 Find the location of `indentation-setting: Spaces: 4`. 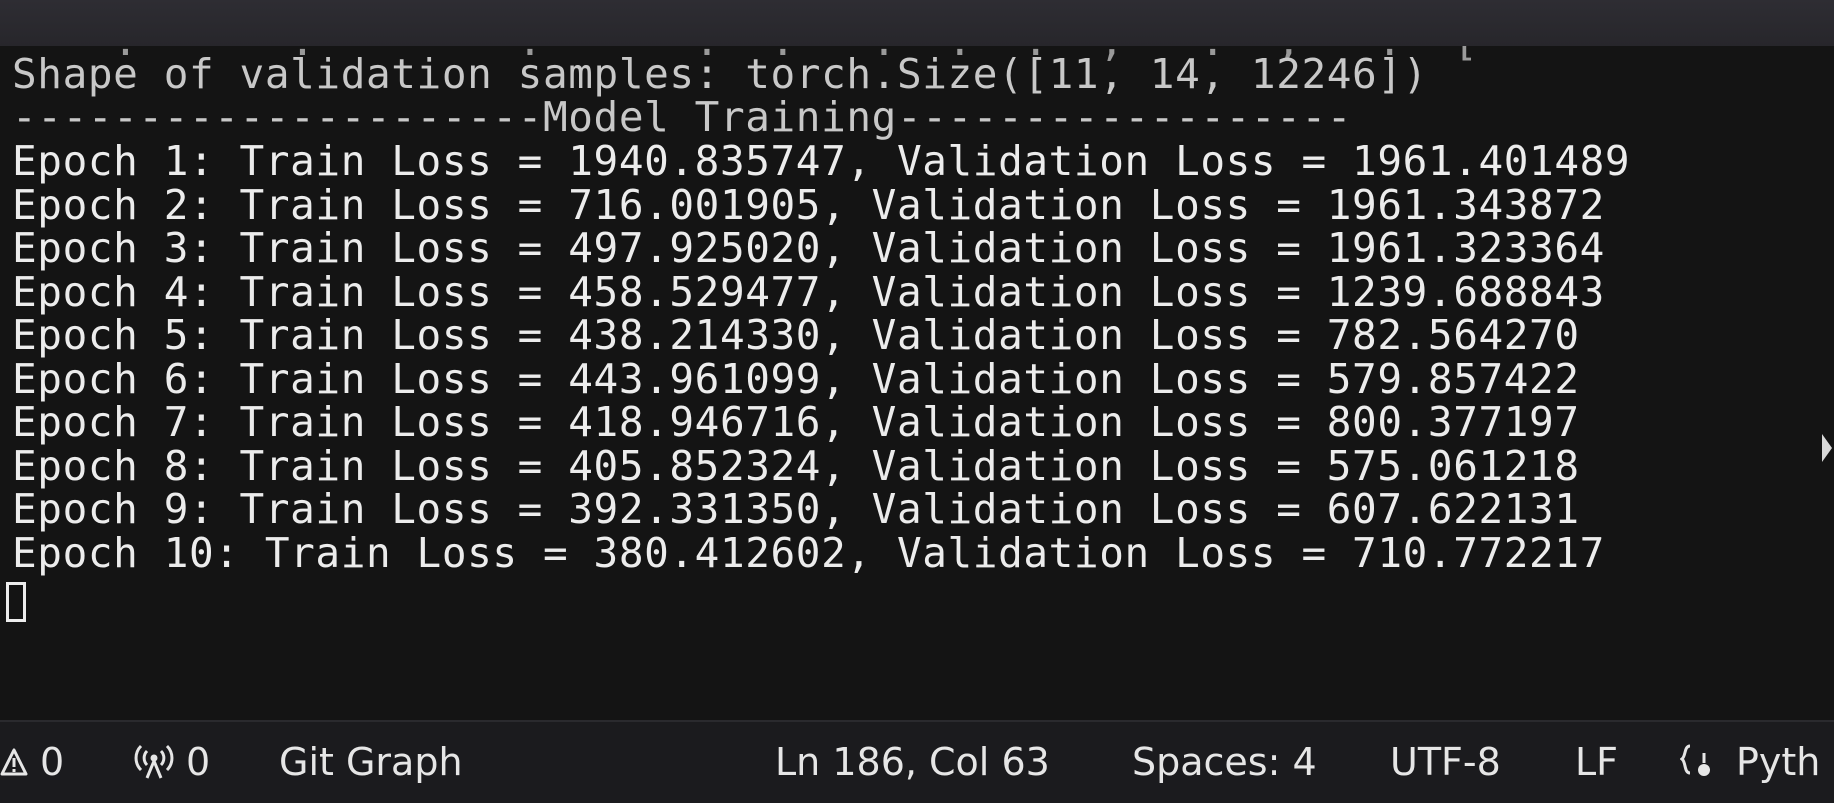

indentation-setting: Spaces: 4 is located at coordinates (1224, 762).